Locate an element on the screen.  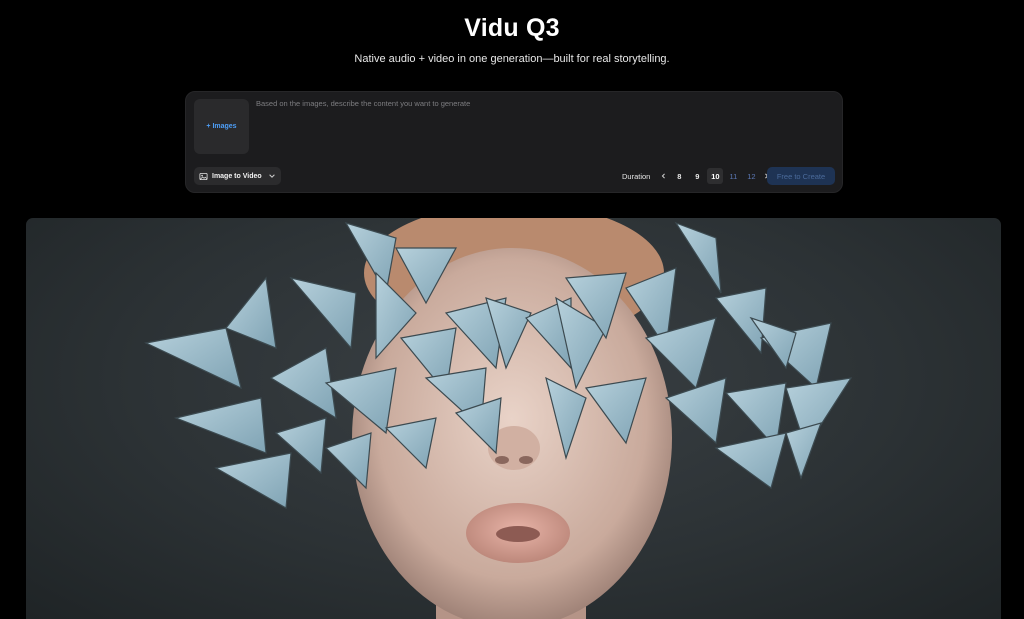
mode-select: Image to Video is located at coordinates (237, 176).